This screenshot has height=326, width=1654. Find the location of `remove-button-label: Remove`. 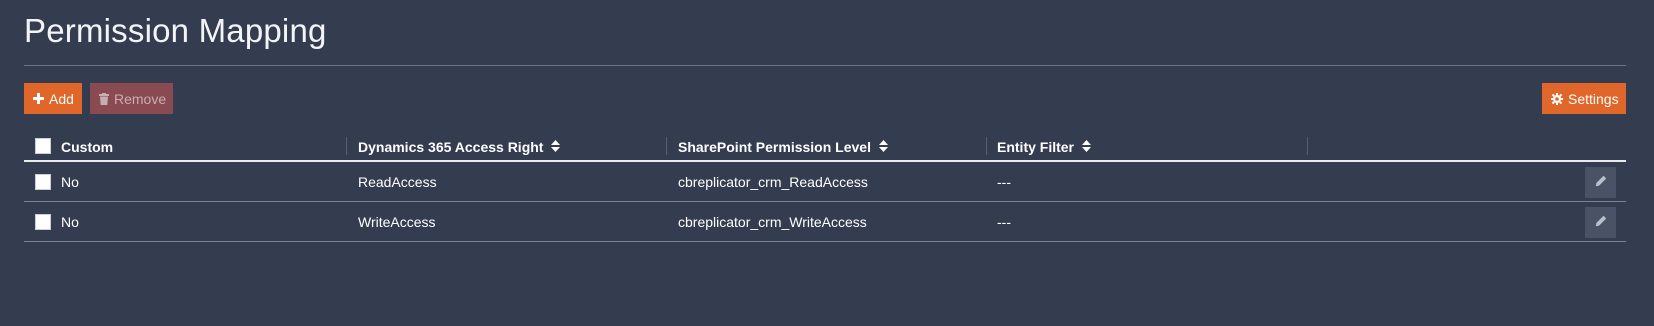

remove-button-label: Remove is located at coordinates (140, 98).